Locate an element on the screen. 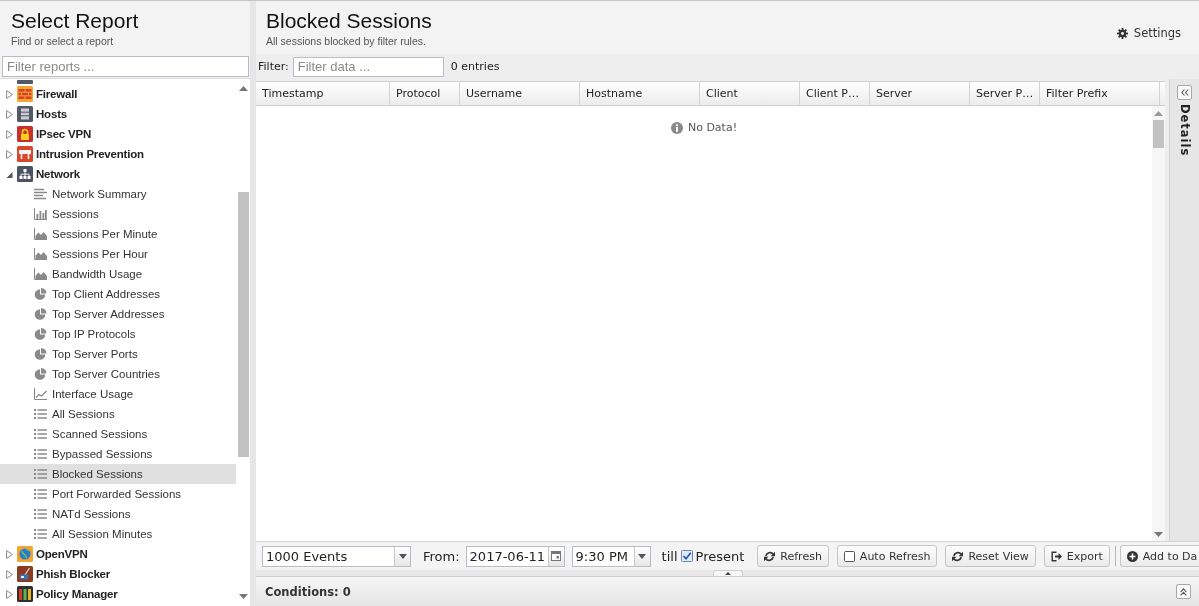  conditions-label: Conditions: 0 is located at coordinates (308, 591).